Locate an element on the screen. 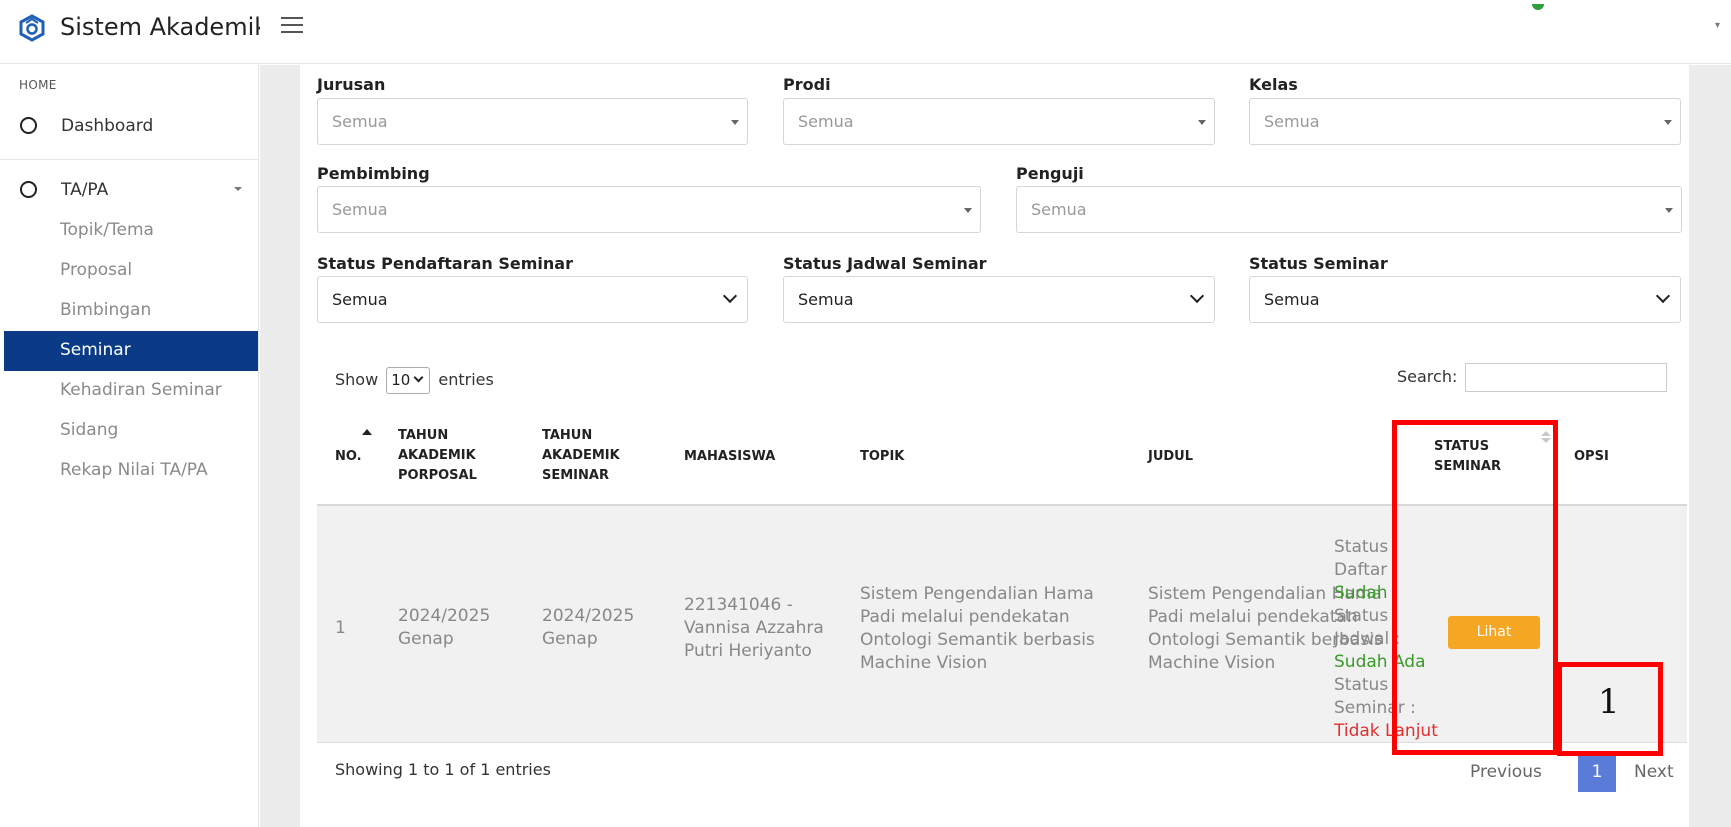  status-seminar-select: Semua is located at coordinates (1465, 299).